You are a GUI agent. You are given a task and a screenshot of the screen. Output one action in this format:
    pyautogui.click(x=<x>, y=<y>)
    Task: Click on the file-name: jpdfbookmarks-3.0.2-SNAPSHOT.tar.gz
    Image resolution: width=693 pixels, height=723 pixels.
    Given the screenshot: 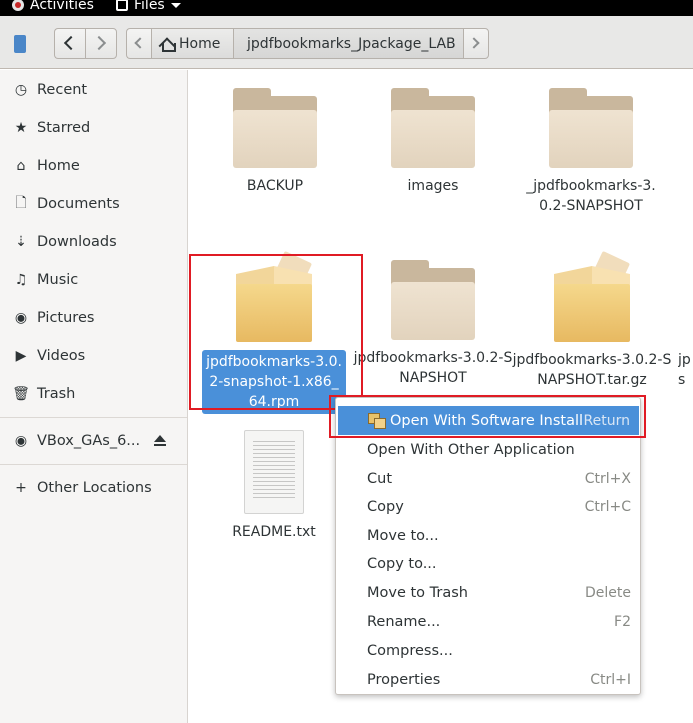 What is the action you would take?
    pyautogui.click(x=592, y=370)
    